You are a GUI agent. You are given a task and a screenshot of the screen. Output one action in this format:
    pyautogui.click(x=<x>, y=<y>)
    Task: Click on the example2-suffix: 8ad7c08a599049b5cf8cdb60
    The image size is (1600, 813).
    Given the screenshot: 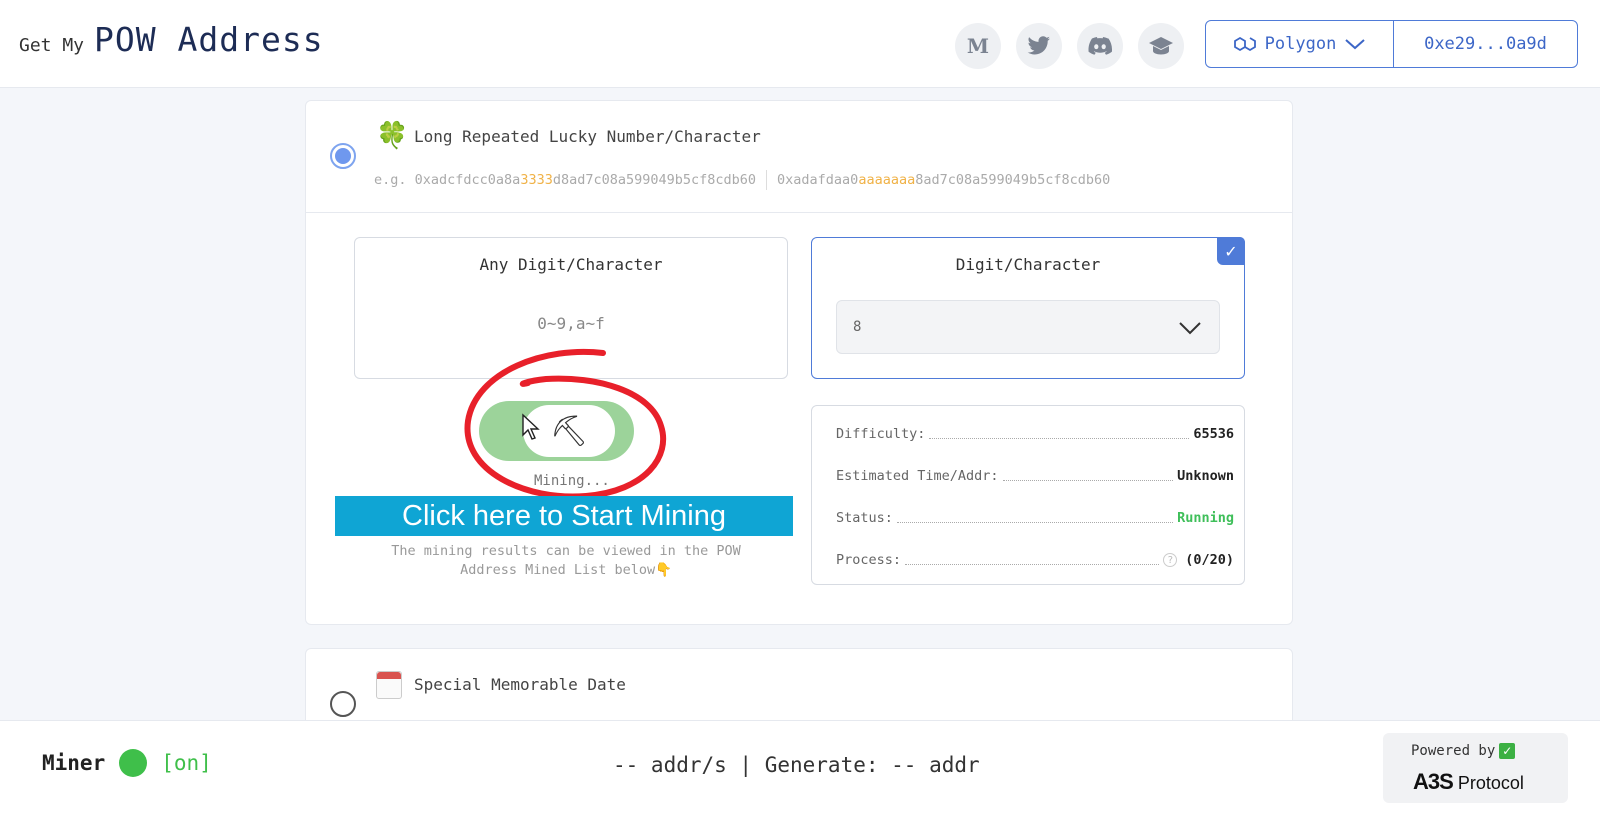 What is the action you would take?
    pyautogui.click(x=1013, y=180)
    